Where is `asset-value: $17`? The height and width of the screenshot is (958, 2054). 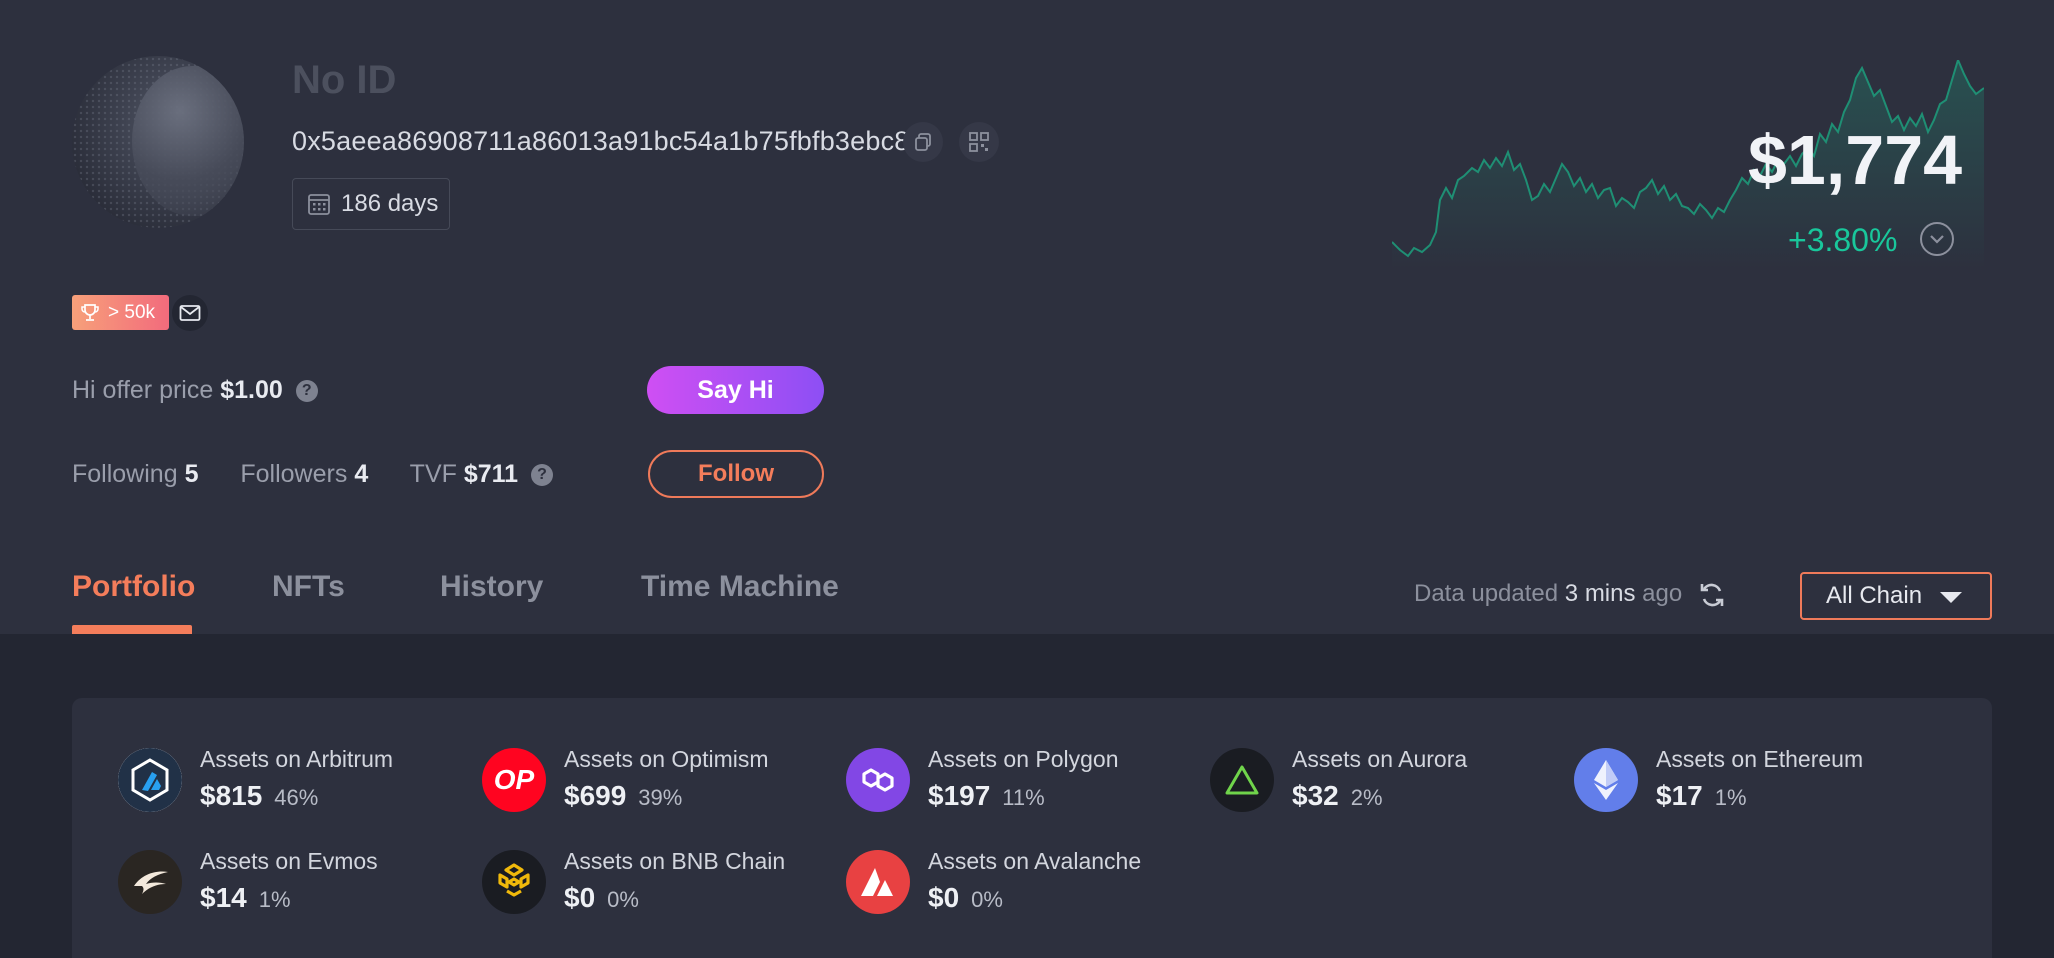 asset-value: $17 is located at coordinates (1679, 795).